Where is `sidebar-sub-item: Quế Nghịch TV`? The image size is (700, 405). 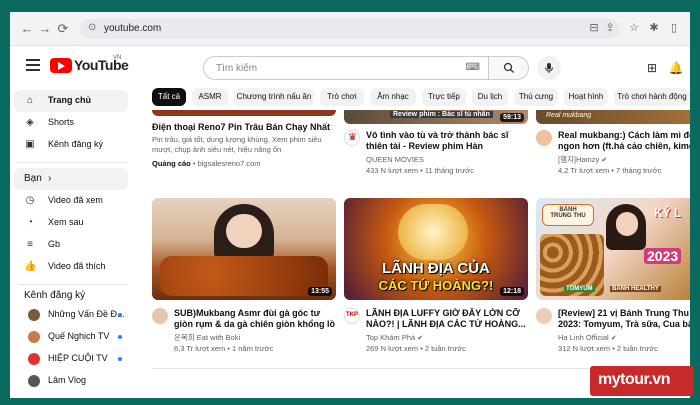
sidebar-sub-item: Quế Nghịch TV is located at coordinates (71, 337).